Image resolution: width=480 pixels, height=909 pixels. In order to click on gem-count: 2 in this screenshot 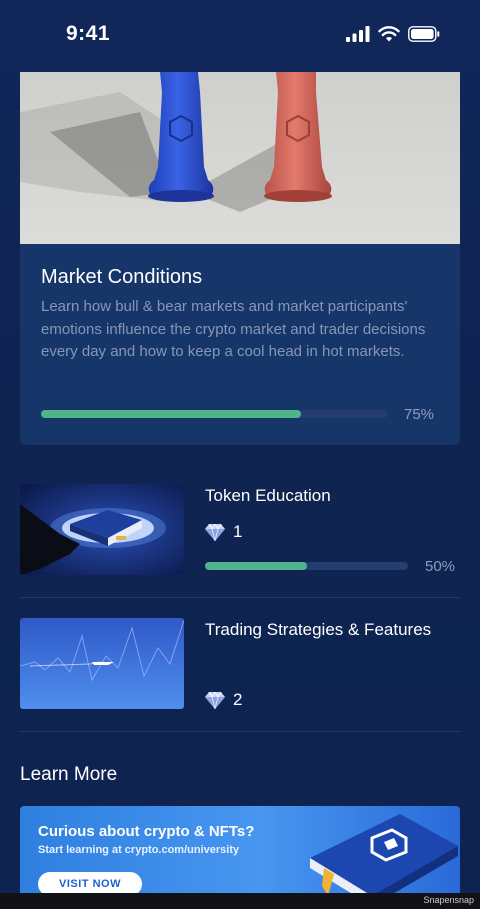, I will do `click(238, 699)`.